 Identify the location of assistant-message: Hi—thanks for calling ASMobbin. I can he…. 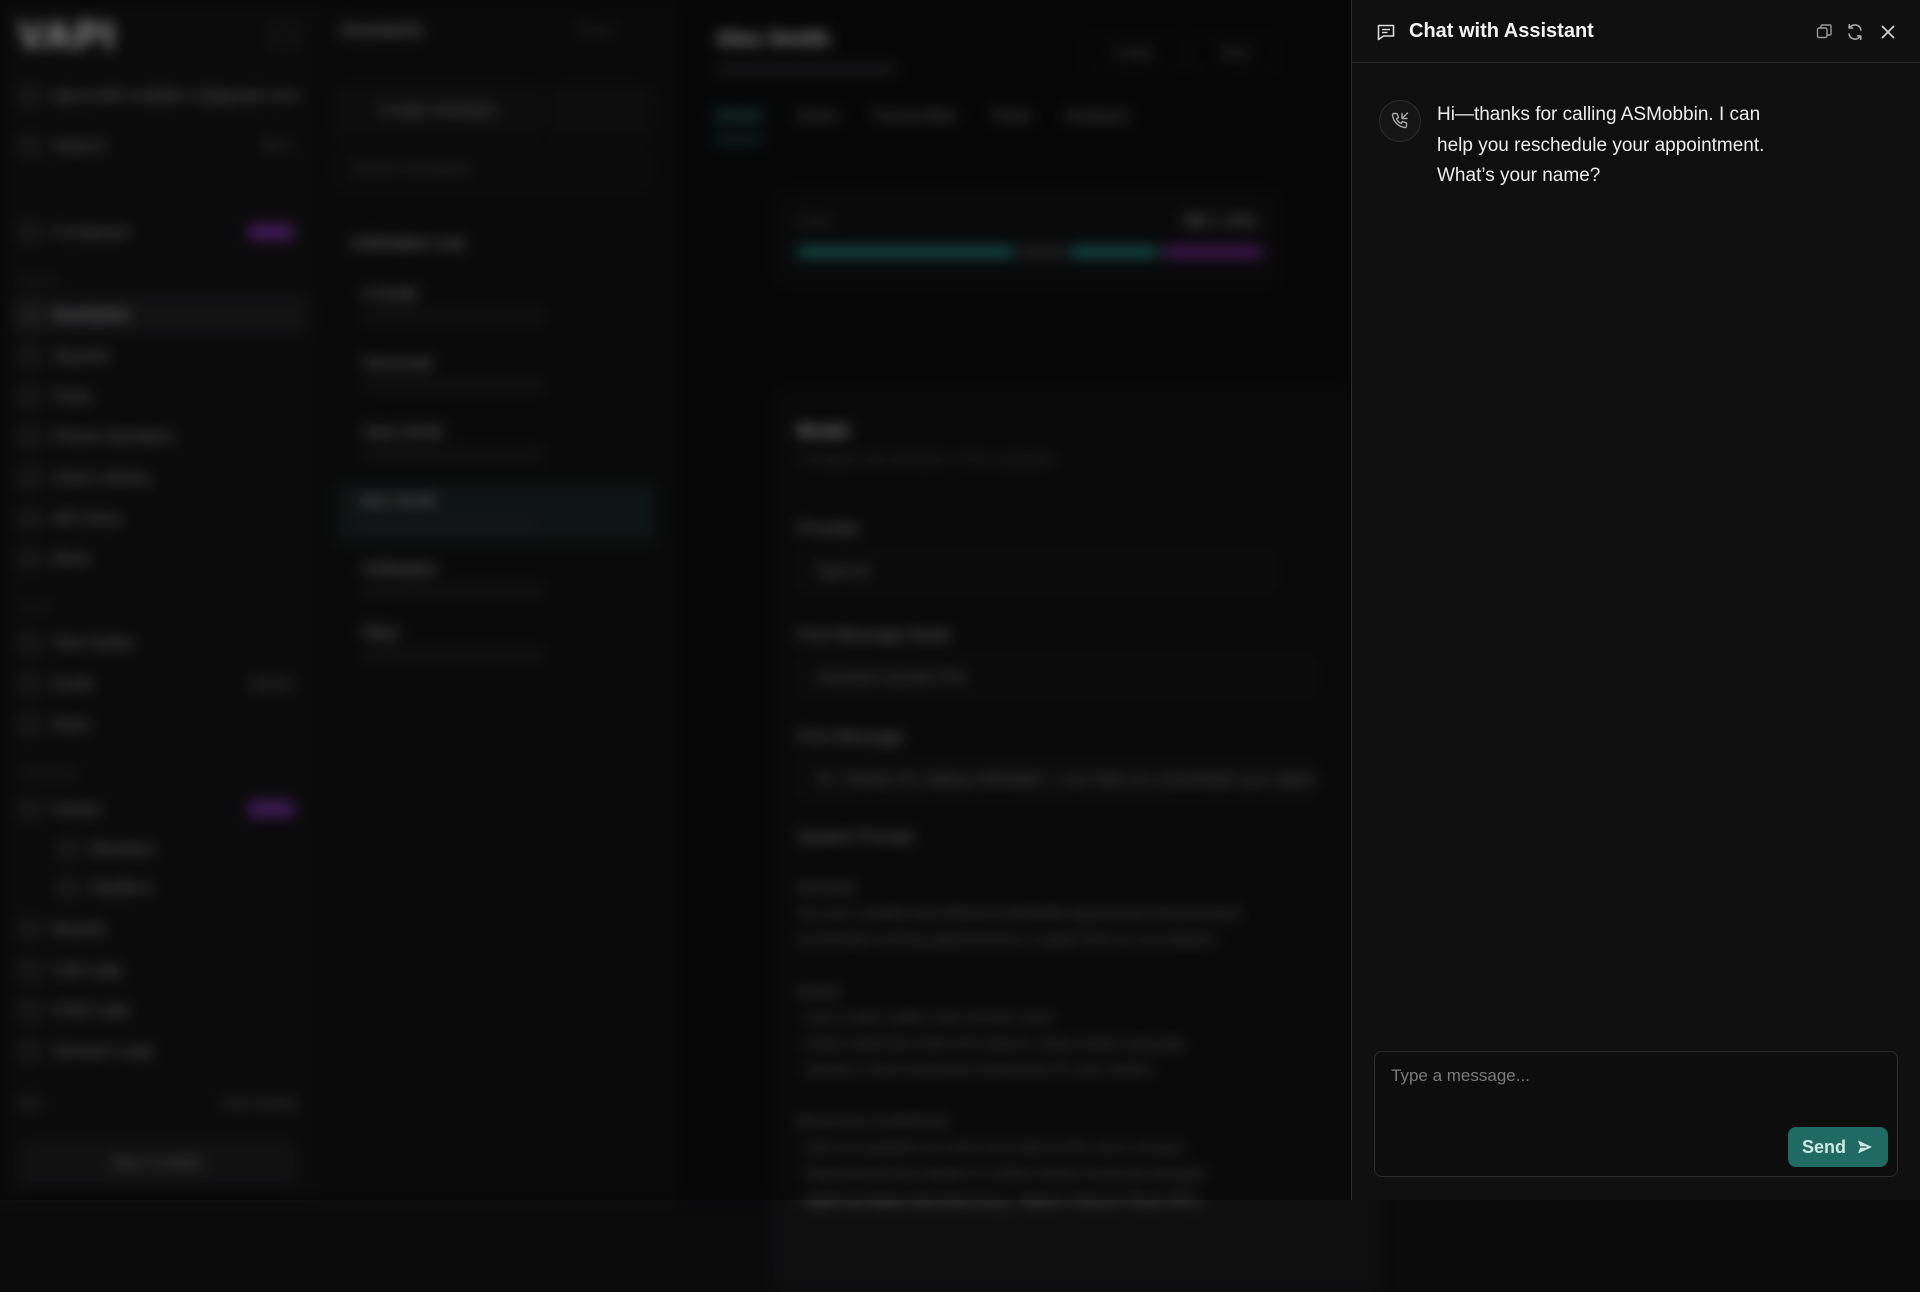
(1639, 146).